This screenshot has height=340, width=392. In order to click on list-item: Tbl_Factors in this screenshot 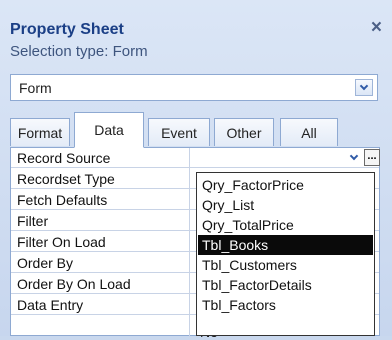, I will do `click(285, 305)`.